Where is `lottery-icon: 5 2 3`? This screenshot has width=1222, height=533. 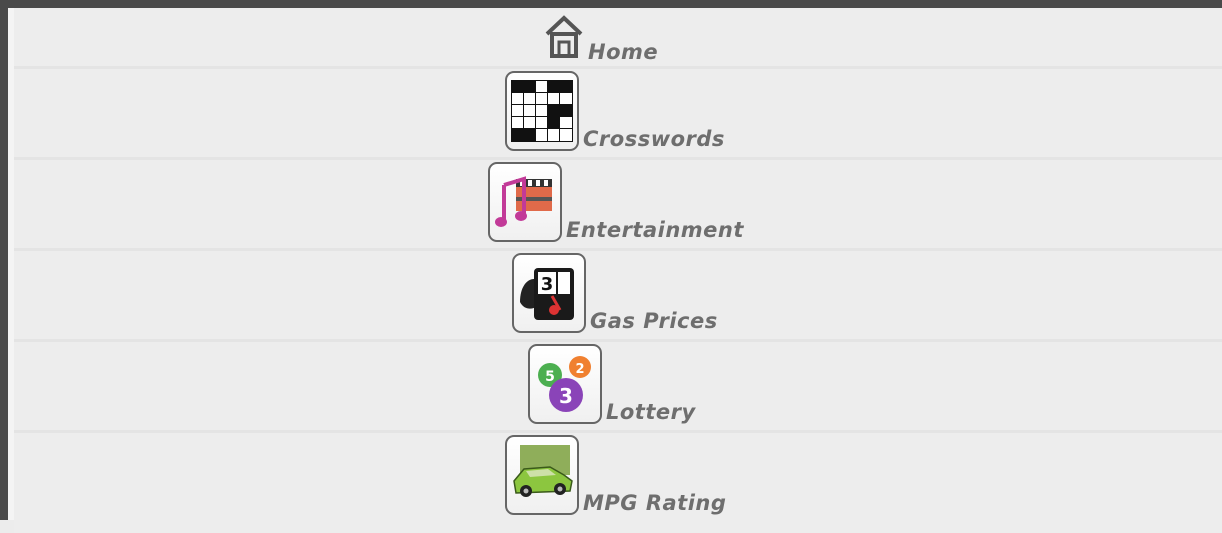
lottery-icon: 5 2 3 is located at coordinates (565, 384).